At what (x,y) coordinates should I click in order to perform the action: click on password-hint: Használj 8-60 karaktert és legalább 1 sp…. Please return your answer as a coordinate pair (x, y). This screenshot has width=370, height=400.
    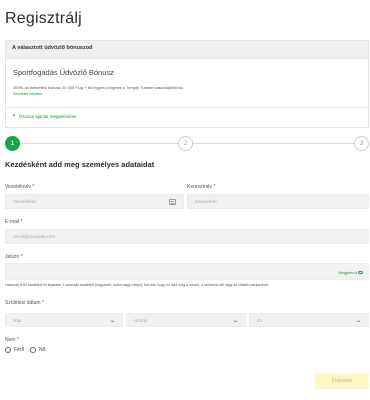
    Looking at the image, I should click on (137, 285).